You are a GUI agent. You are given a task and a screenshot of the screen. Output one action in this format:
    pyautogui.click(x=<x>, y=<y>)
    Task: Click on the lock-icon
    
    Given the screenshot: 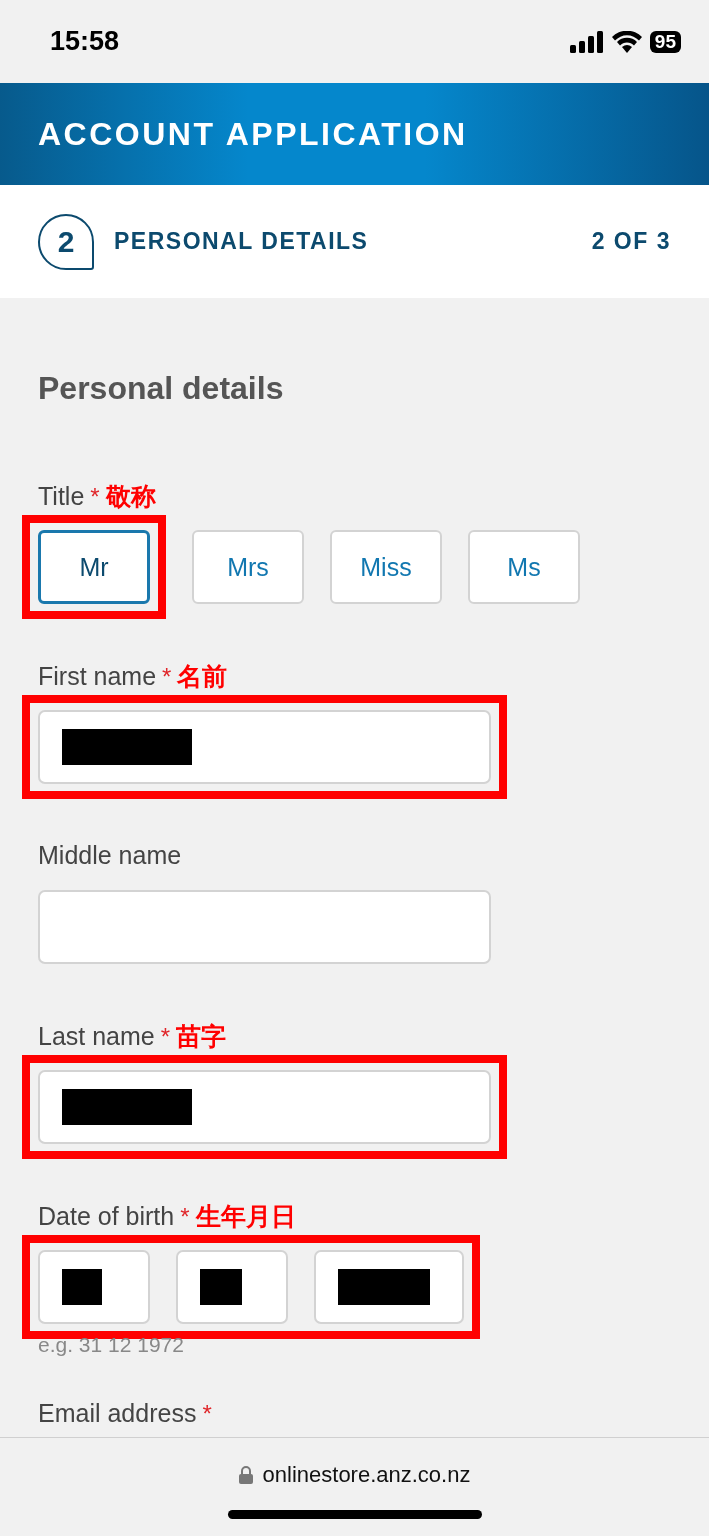 What is the action you would take?
    pyautogui.click(x=245, y=1475)
    